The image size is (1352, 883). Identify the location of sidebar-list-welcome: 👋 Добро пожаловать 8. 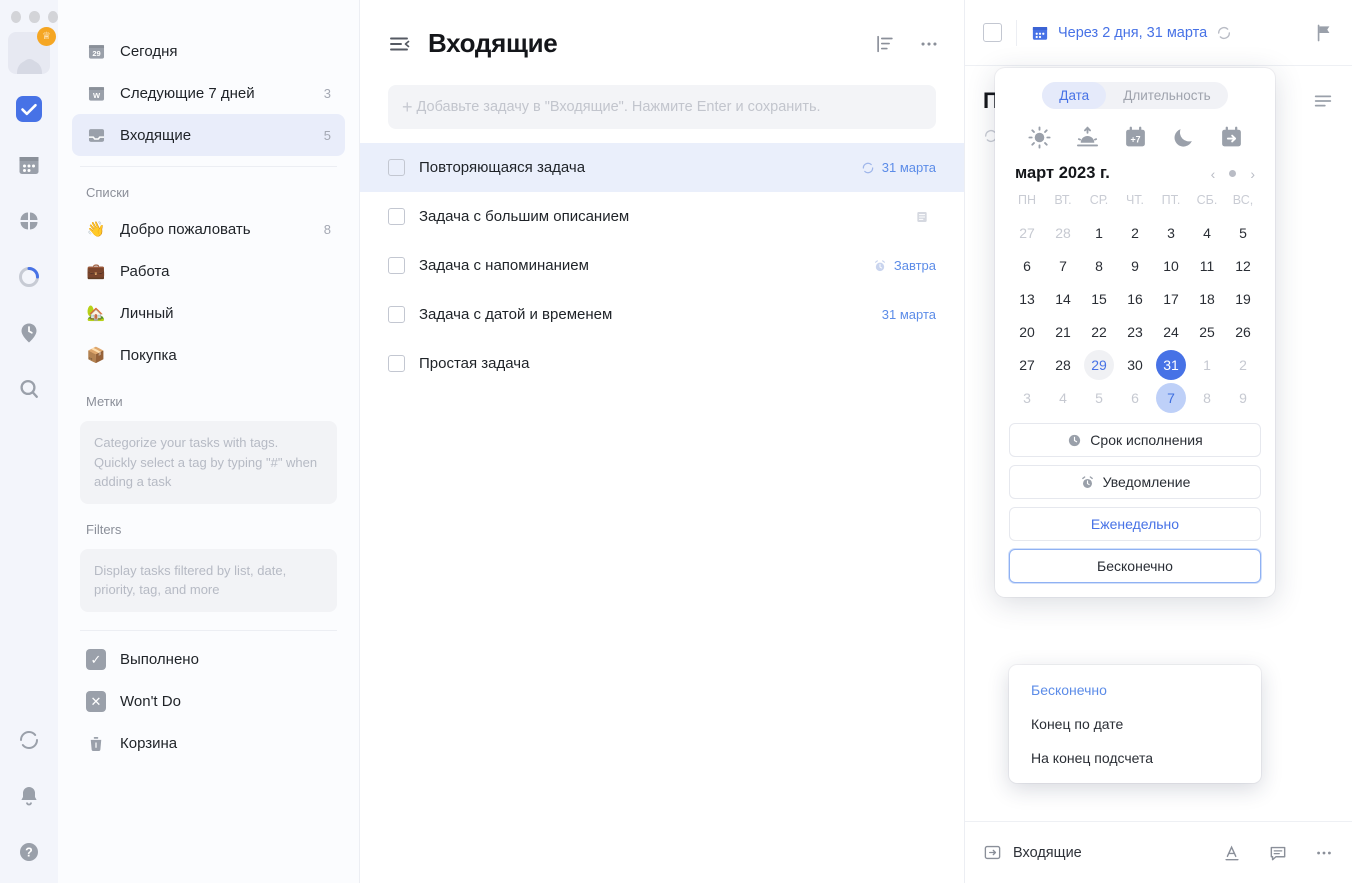
(208, 229).